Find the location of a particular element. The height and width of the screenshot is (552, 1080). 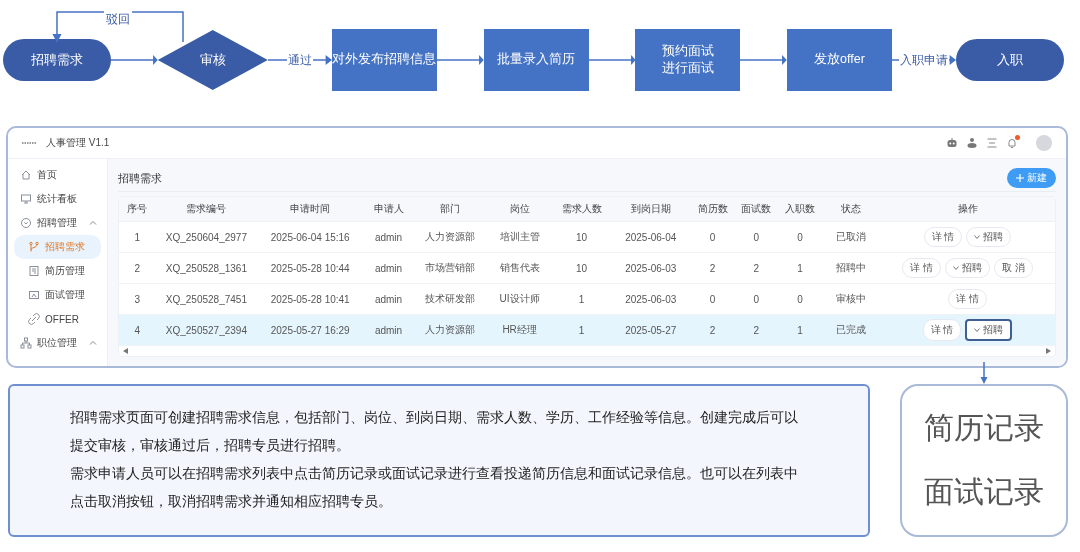

scroll-left-icon is located at coordinates (125, 351).